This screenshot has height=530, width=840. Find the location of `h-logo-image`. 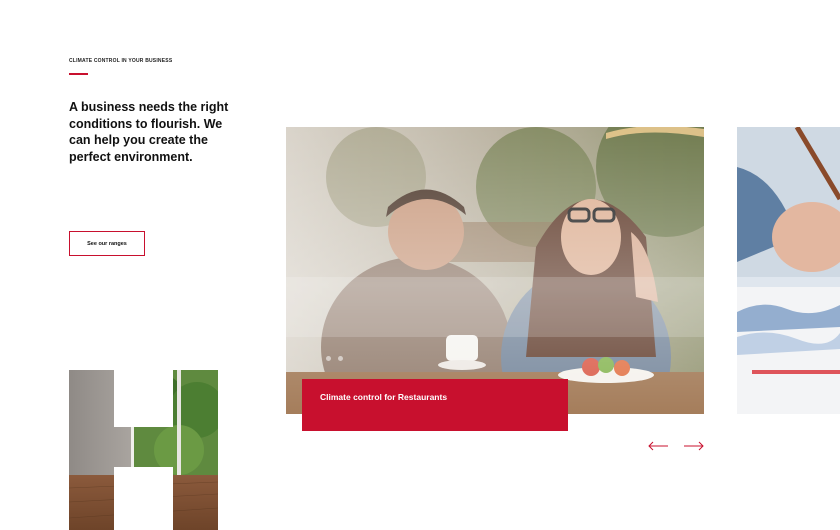

h-logo-image is located at coordinates (143, 450).